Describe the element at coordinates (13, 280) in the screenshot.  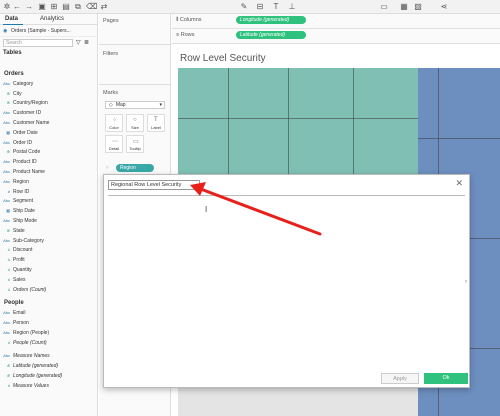
I see `field-item: # Sales` at that location.